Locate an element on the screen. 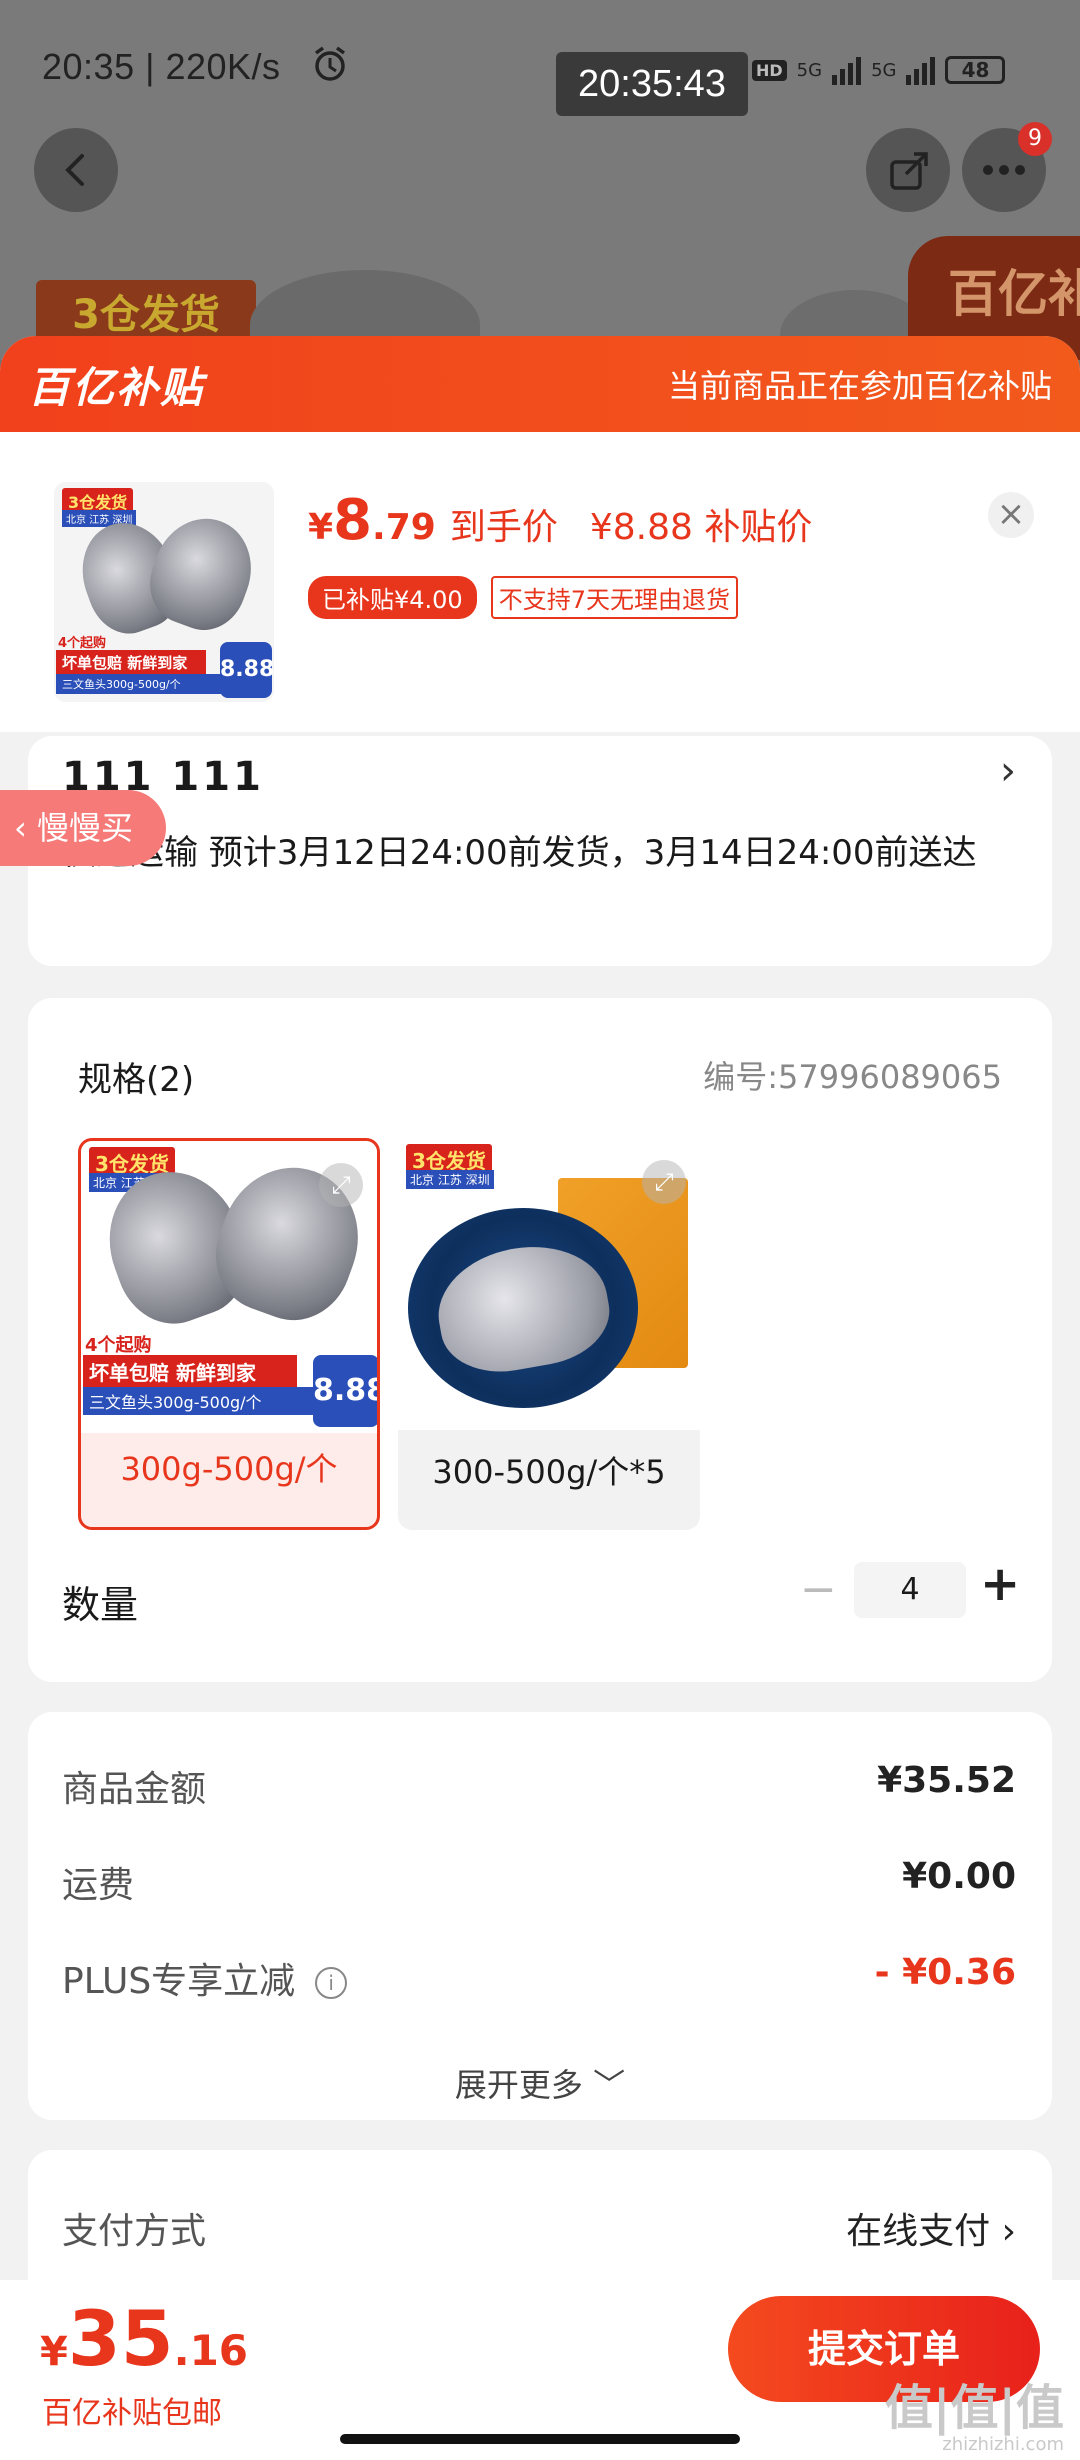 The width and height of the screenshot is (1080, 2460). quantity-input: 4 is located at coordinates (910, 1590).